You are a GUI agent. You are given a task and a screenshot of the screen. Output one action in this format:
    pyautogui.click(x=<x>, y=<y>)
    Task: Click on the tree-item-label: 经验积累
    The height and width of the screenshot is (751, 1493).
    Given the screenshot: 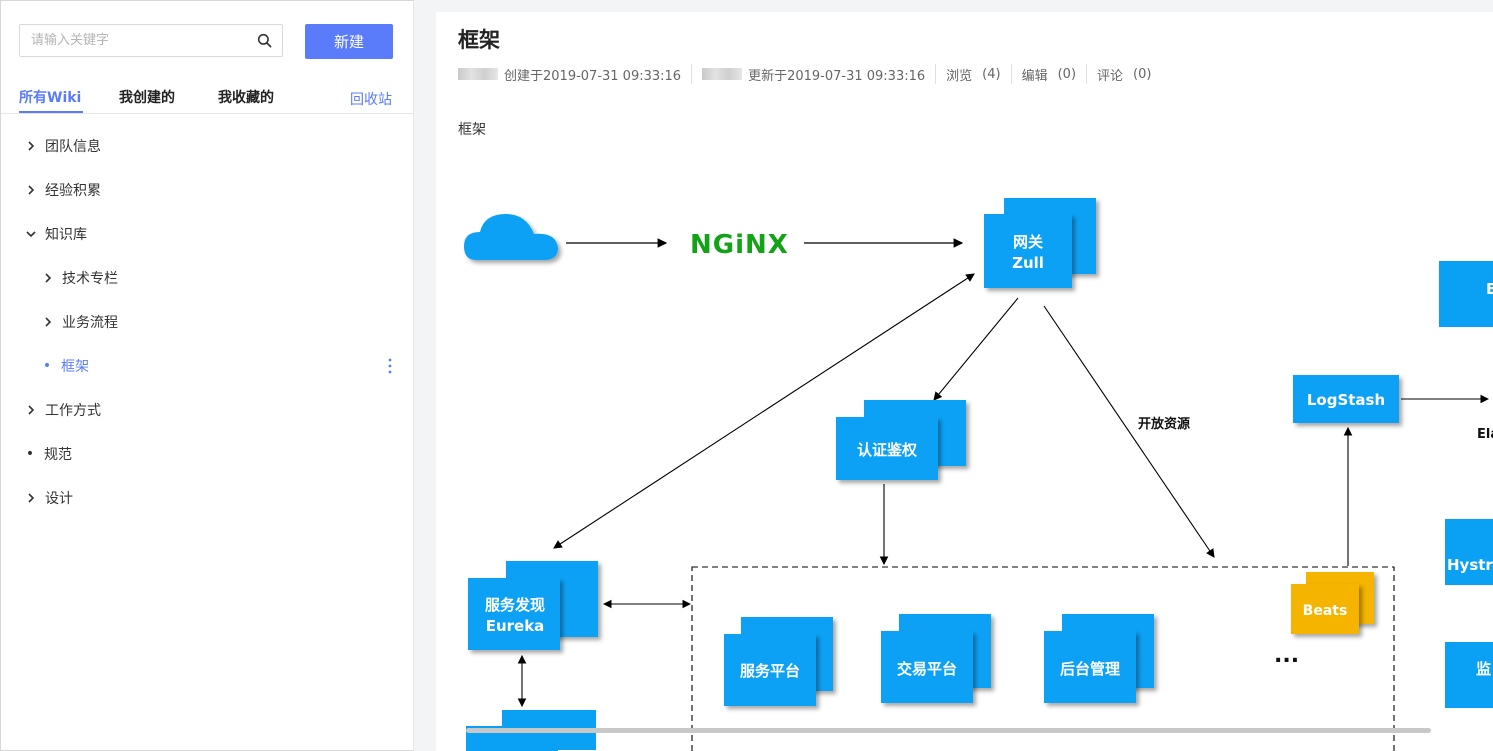 What is the action you would take?
    pyautogui.click(x=73, y=191)
    